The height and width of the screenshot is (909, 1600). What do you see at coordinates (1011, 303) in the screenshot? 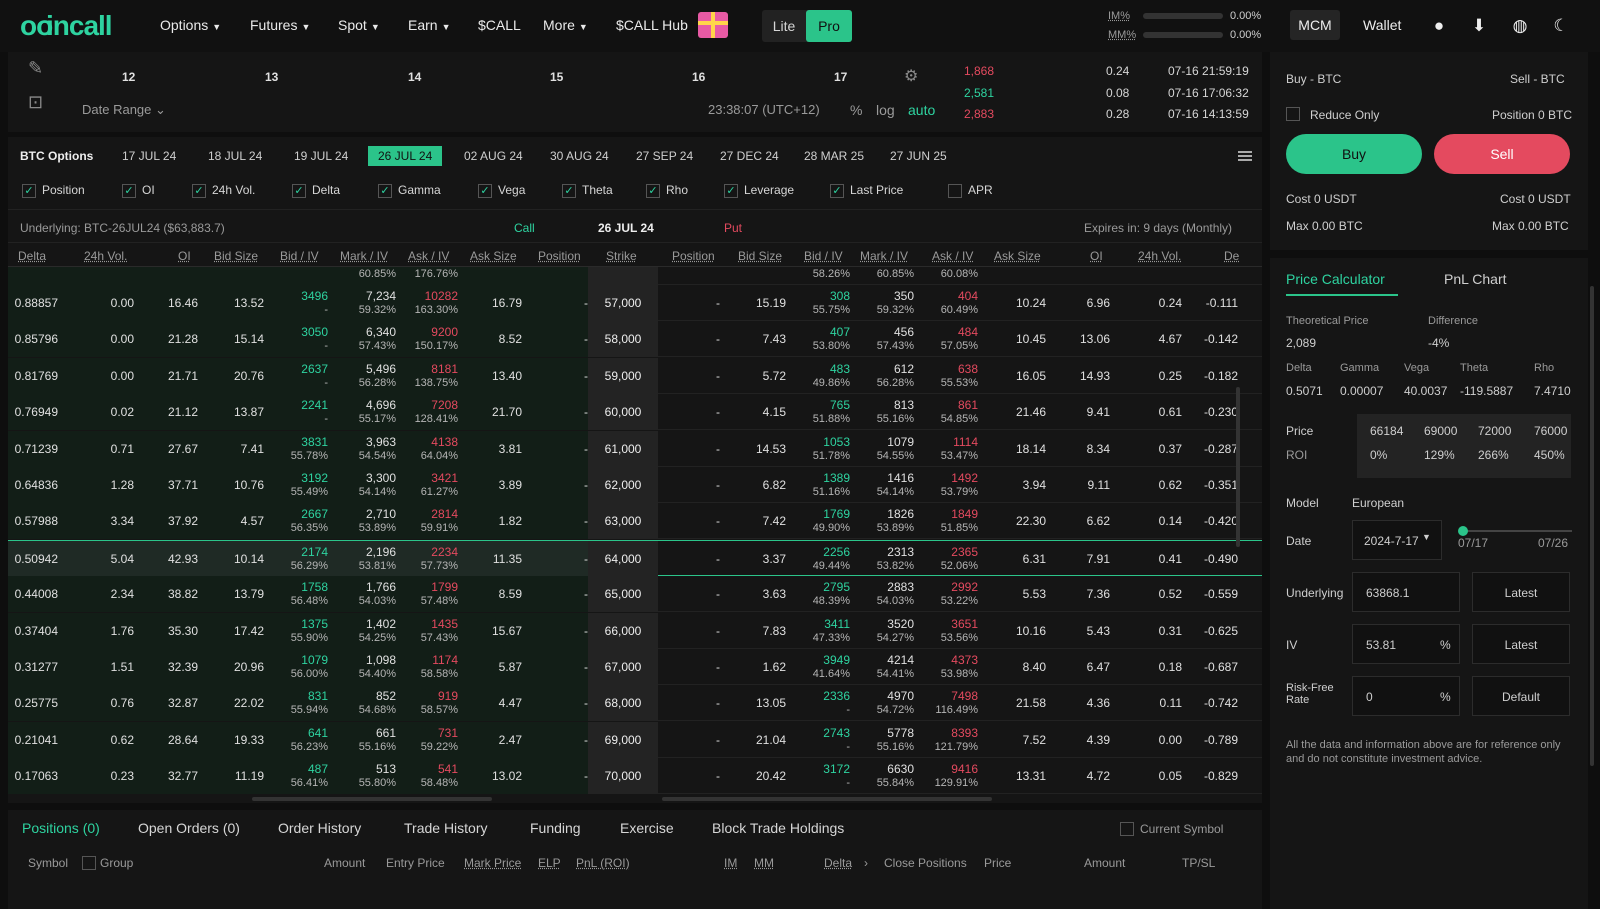
I see `pasize-cell: 10.24` at bounding box center [1011, 303].